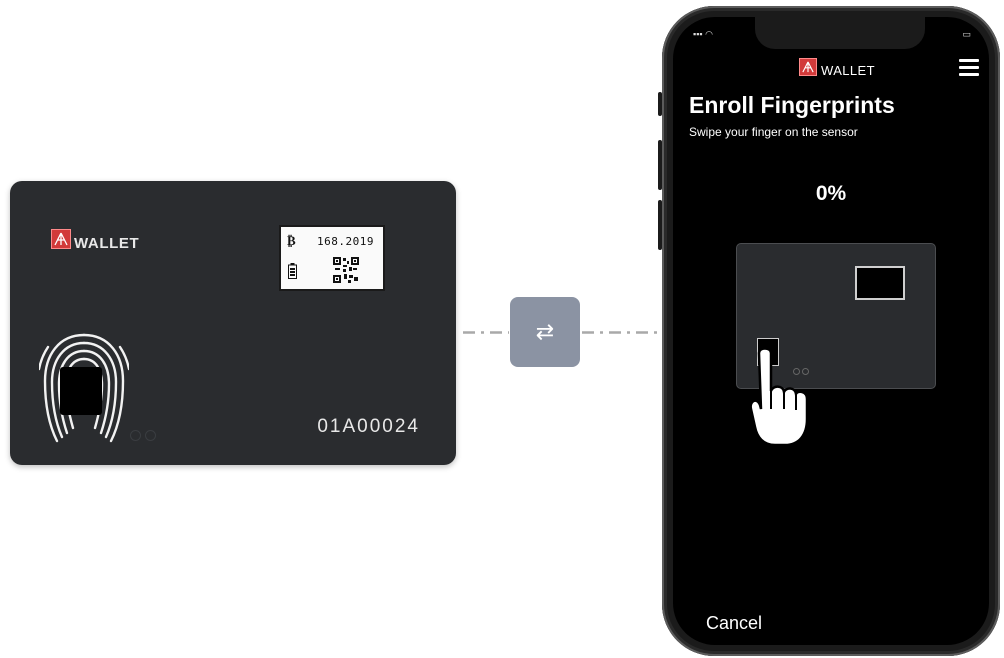 Image resolution: width=1004 pixels, height=658 pixels. Describe the element at coordinates (880, 283) in the screenshot. I see `card-illustration-display` at that location.